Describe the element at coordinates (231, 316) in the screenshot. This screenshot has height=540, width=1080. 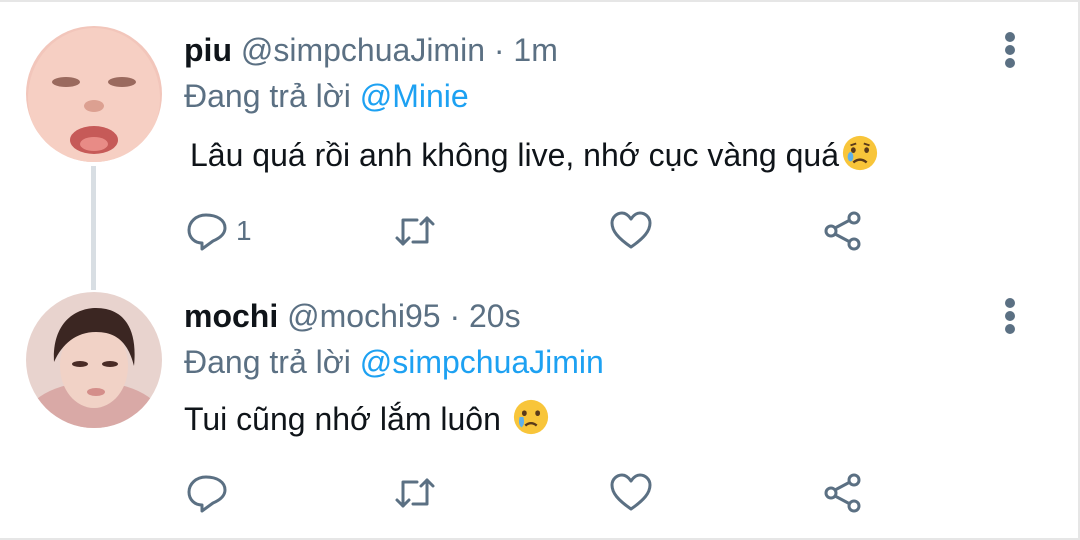
I see `display-name: mochi` at that location.